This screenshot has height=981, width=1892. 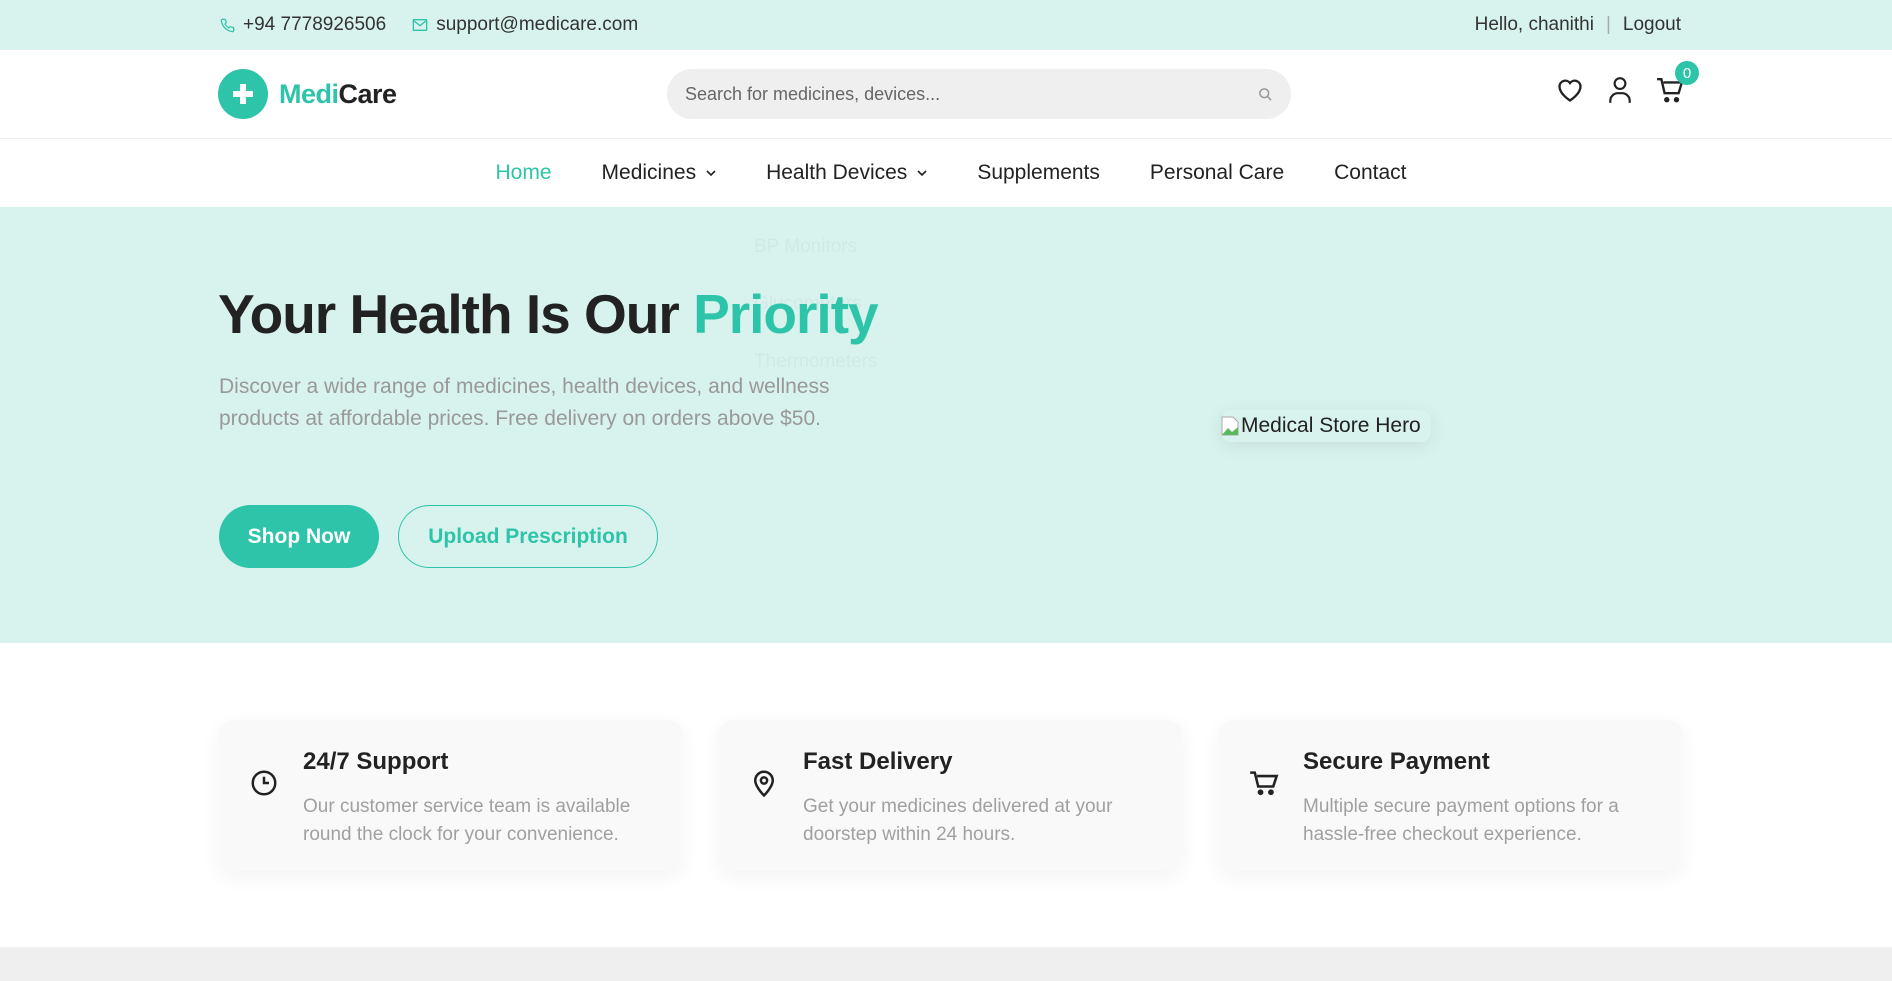 I want to click on clock-icon, so click(x=264, y=783).